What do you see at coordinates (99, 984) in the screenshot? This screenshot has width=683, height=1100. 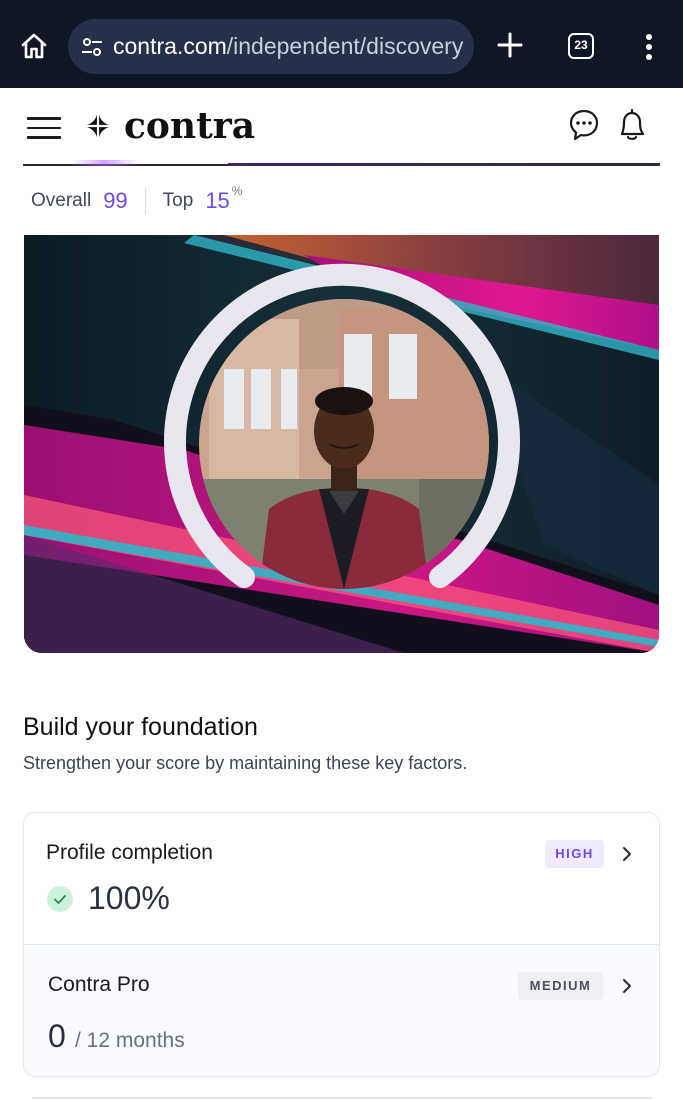 I see `factor-title: Contra Pro` at bounding box center [99, 984].